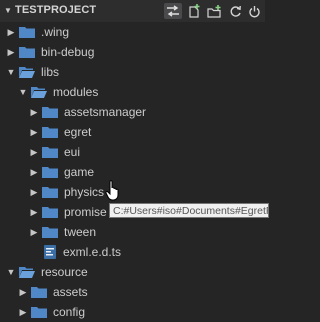  I want to click on tree-item-label: config, so click(69, 312).